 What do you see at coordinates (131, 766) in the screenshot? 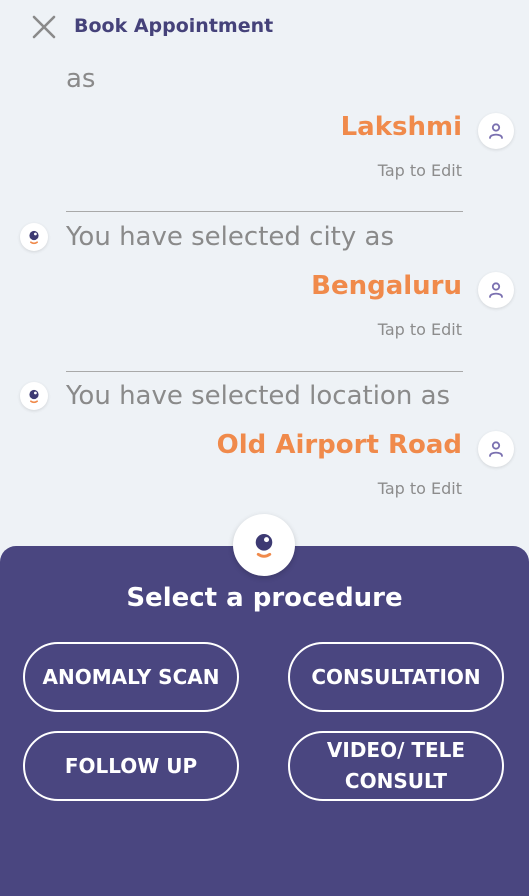
I see `follow-up-button: FOLLOW UP` at bounding box center [131, 766].